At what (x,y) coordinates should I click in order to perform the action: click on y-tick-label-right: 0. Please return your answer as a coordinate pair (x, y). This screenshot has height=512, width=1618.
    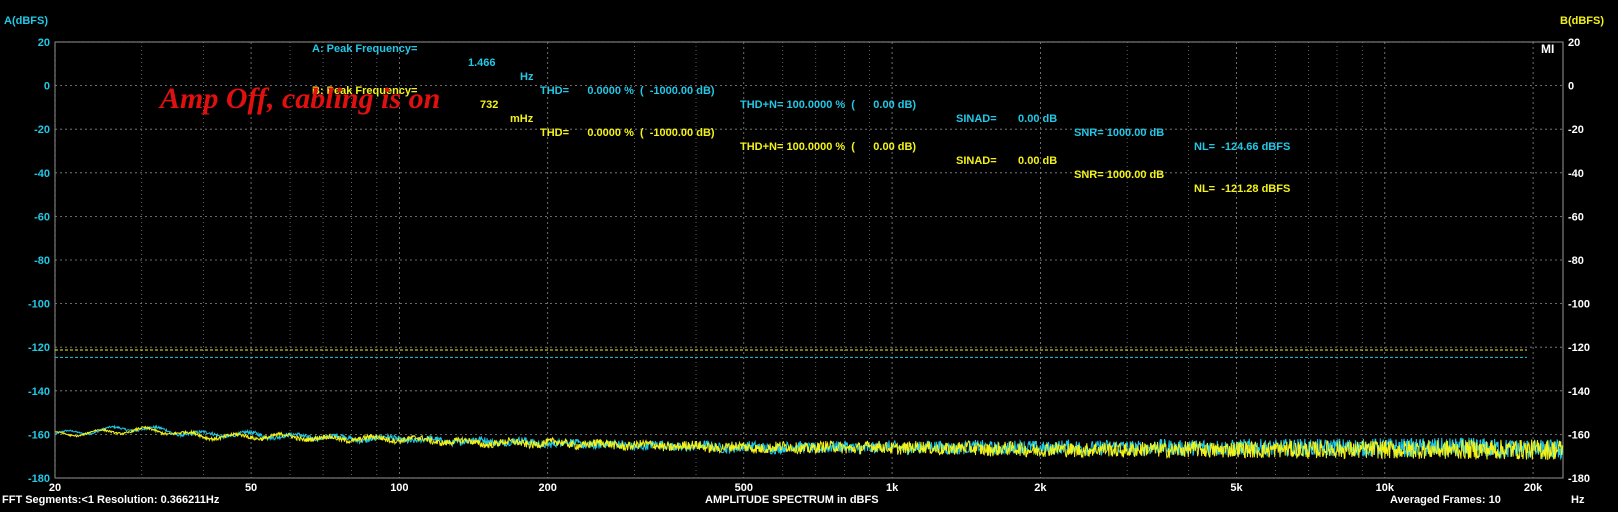
    Looking at the image, I should click on (1571, 87).